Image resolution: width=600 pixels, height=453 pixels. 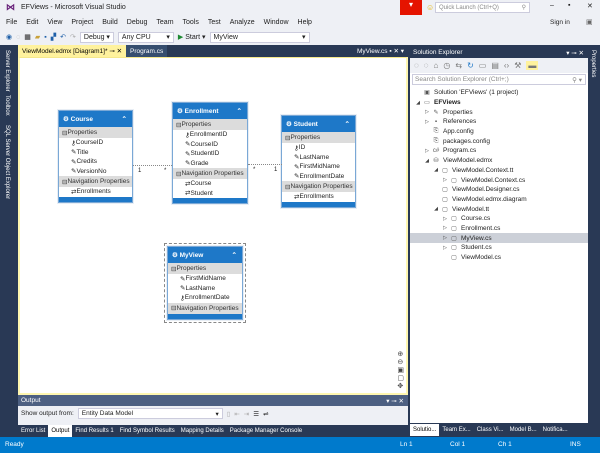 What do you see at coordinates (95, 162) in the screenshot?
I see `entity-property: ✎ Credits` at bounding box center [95, 162].